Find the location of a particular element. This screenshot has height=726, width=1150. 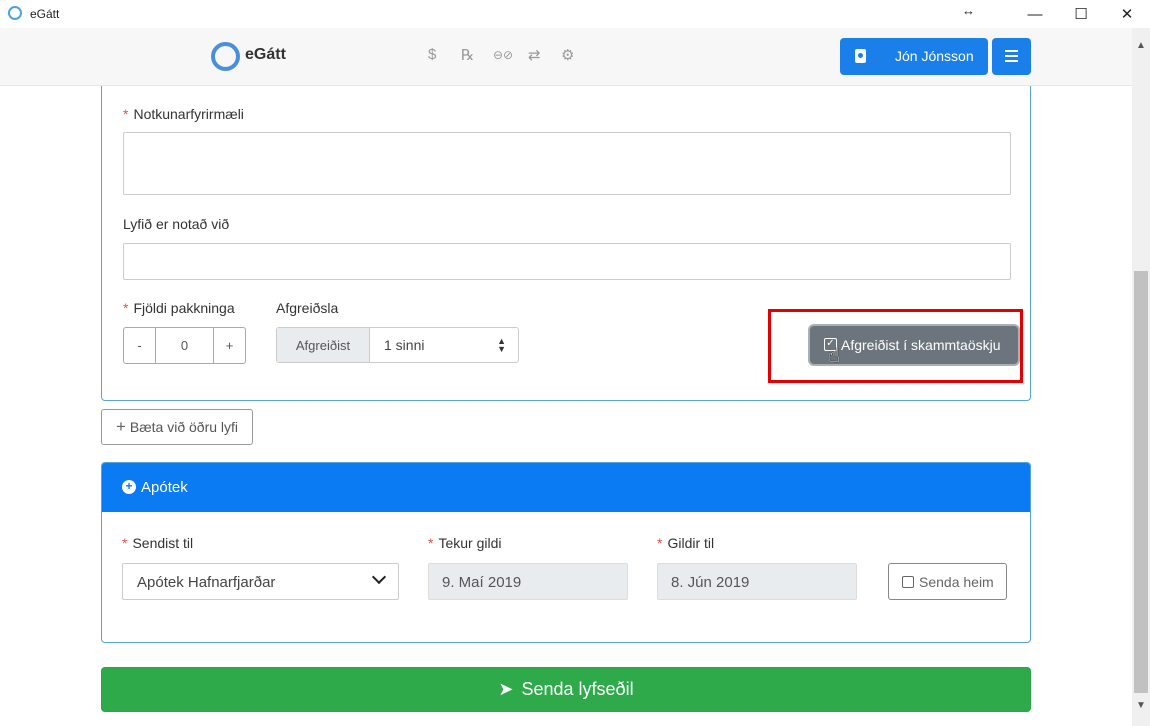

dispensing-value: 1 sinni is located at coordinates (404, 345).